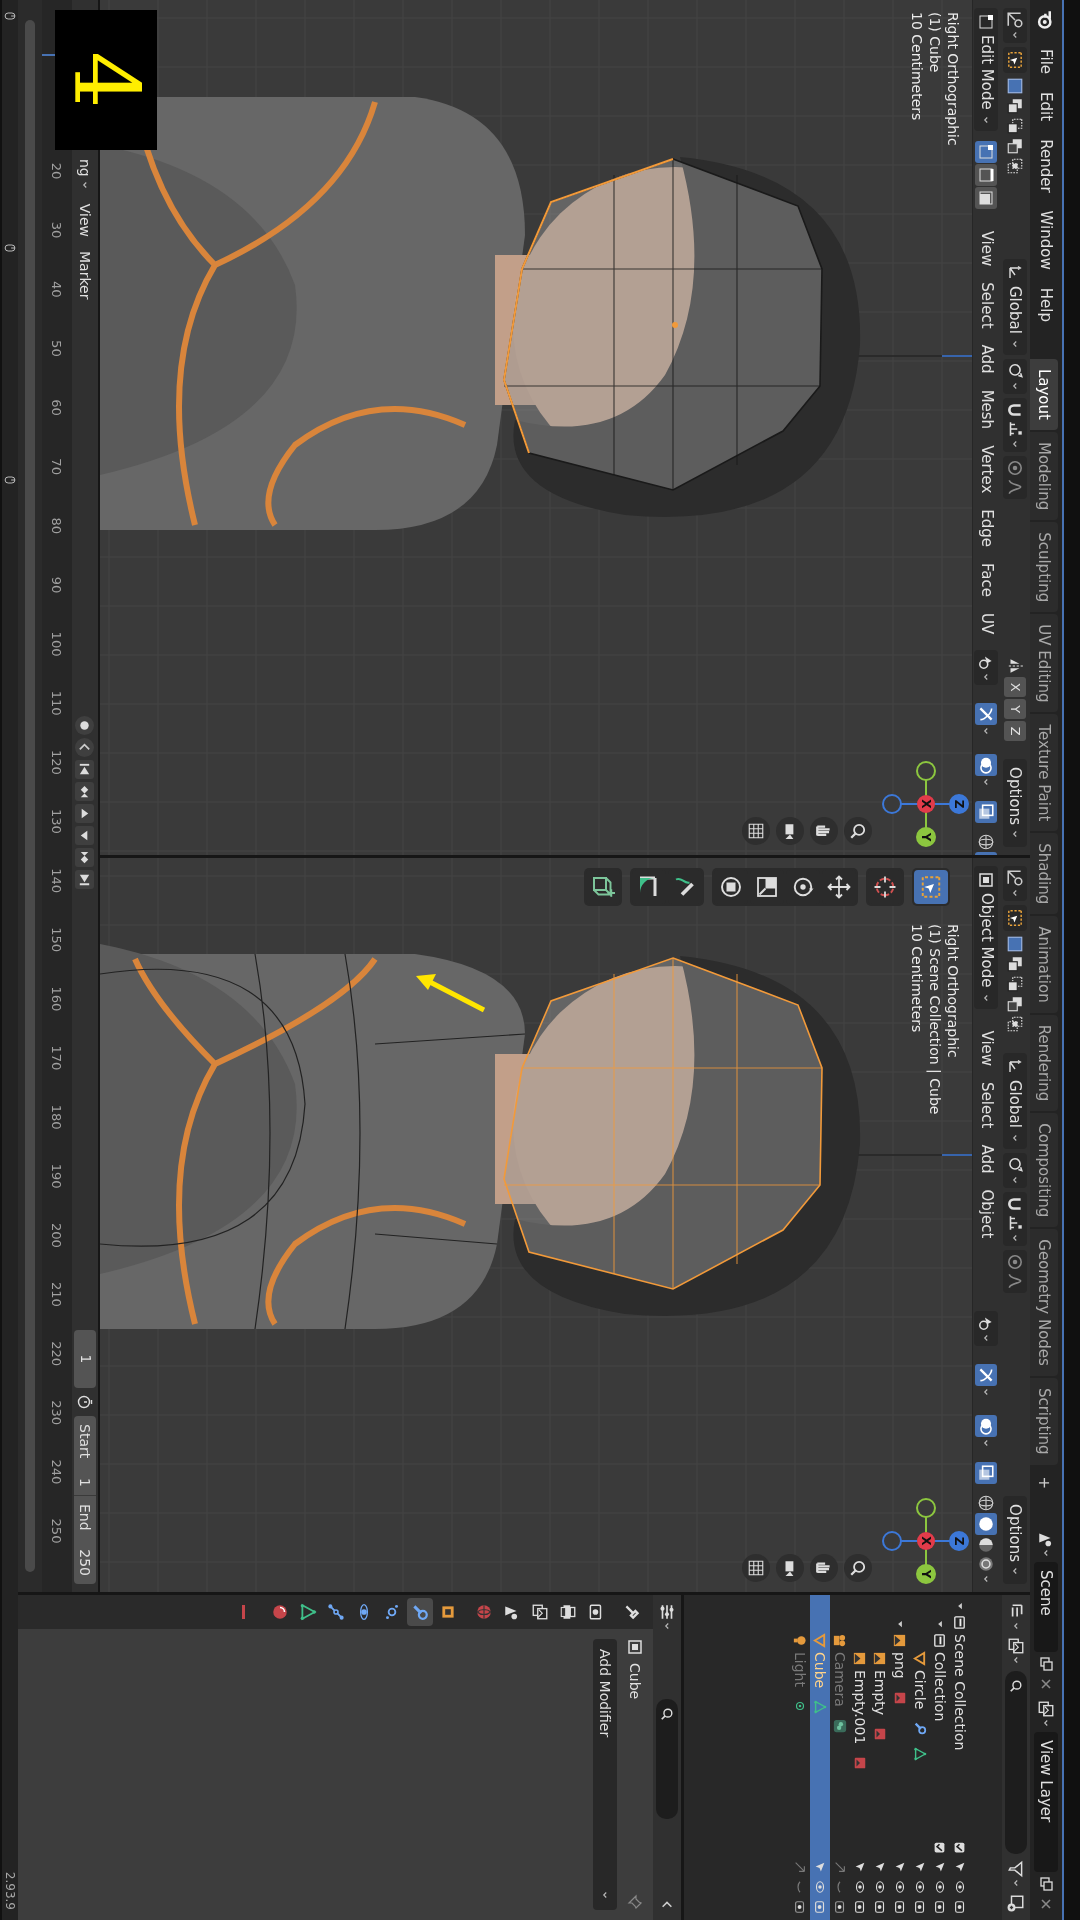 The image size is (1080, 1920). Describe the element at coordinates (484, 1612) in the screenshot. I see `globe-icon` at that location.